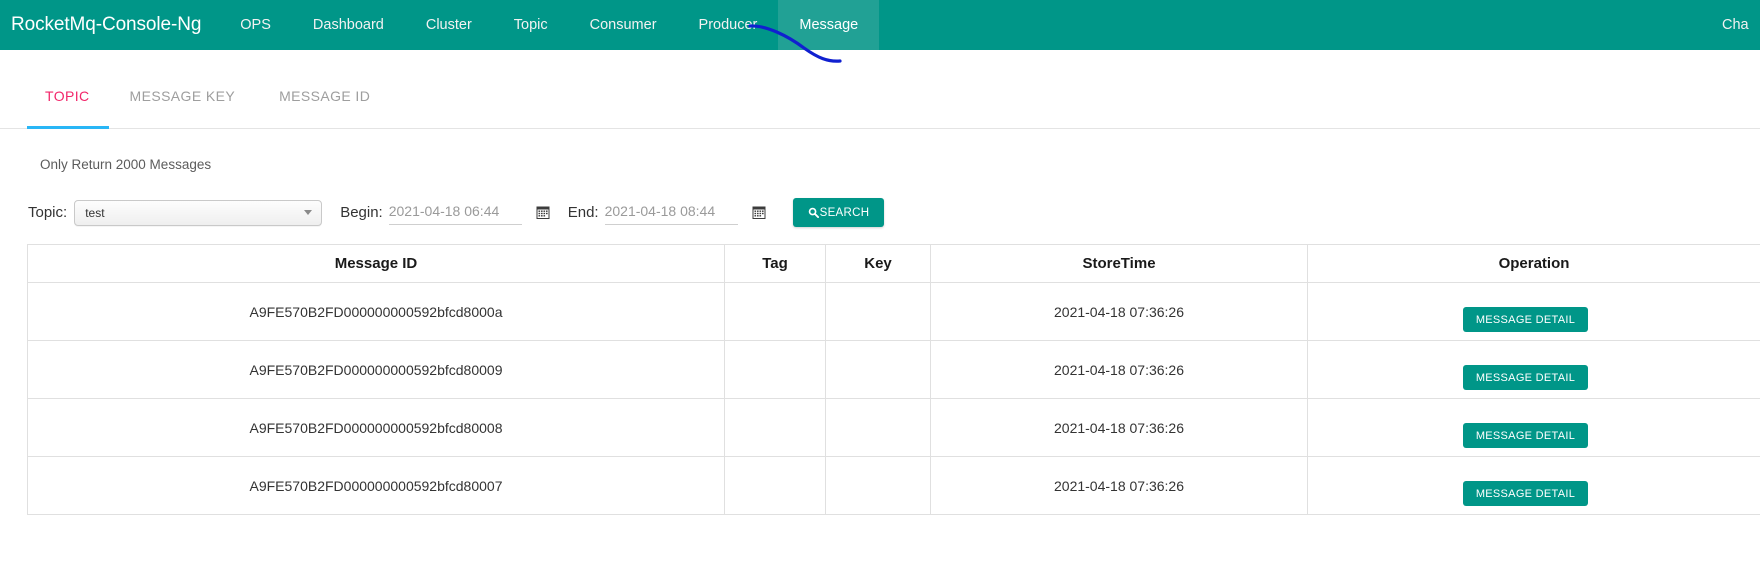  Describe the element at coordinates (348, 25) in the screenshot. I see `nav-item-dashboard: Dashboard` at that location.